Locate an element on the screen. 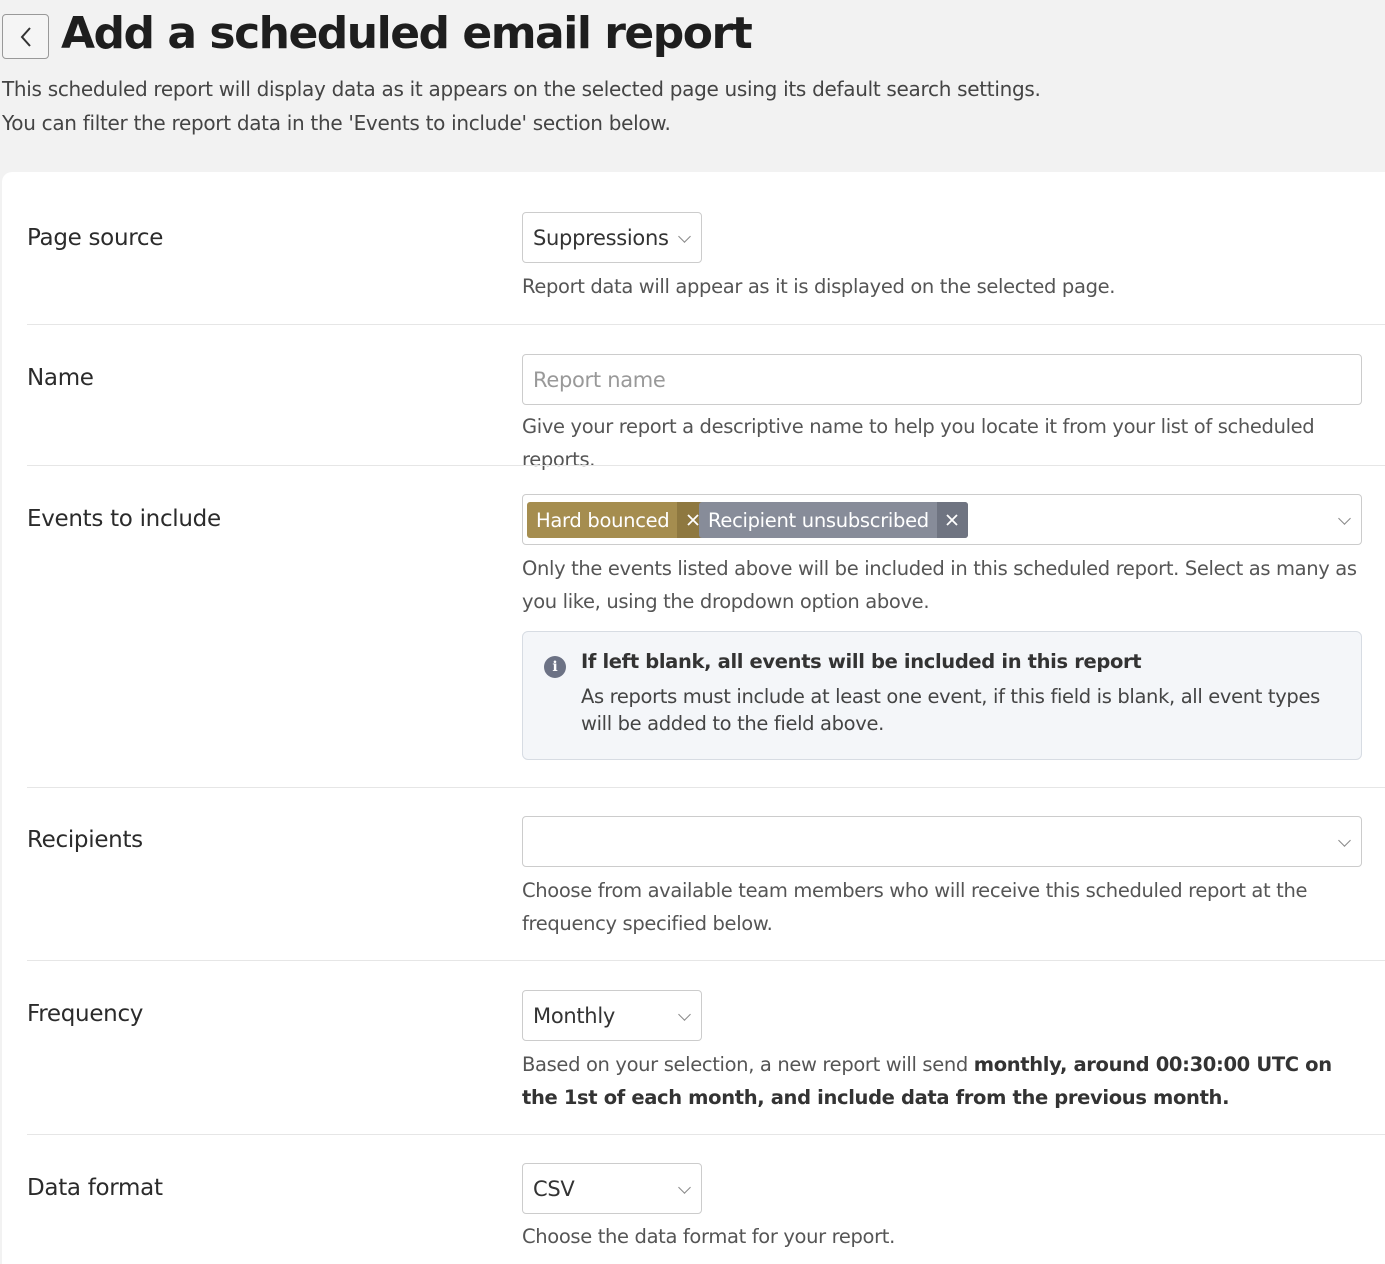 Image resolution: width=1385 pixels, height=1264 pixels. recipients-multiselect is located at coordinates (942, 841).